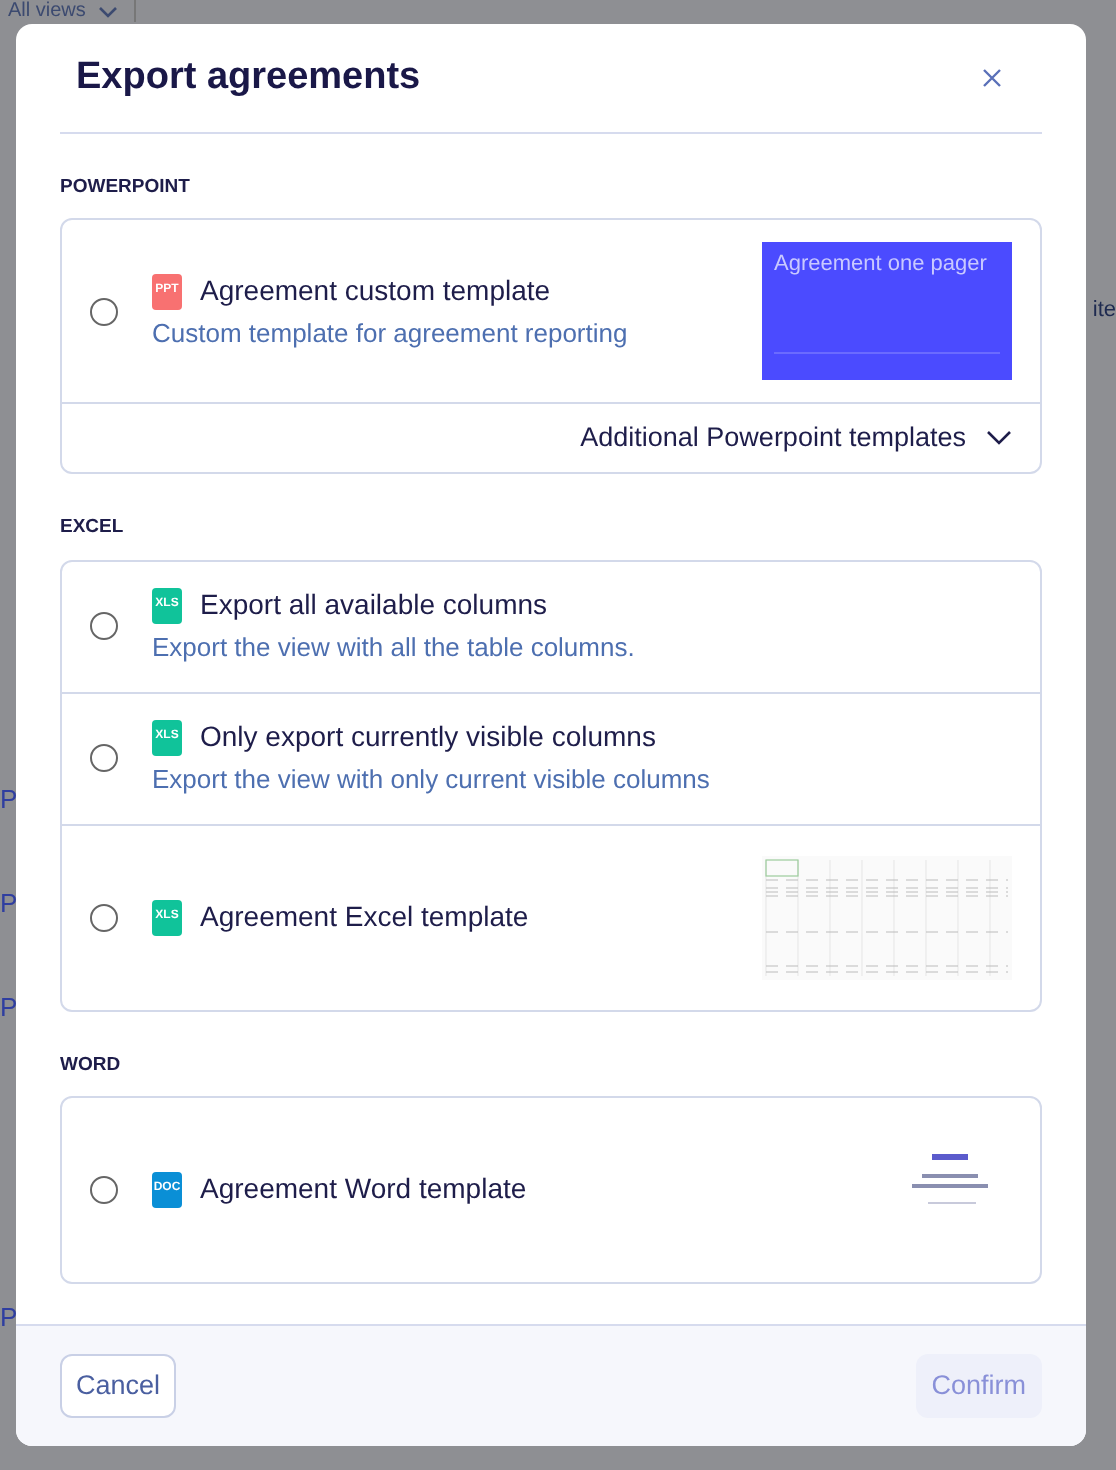 Image resolution: width=1116 pixels, height=1470 pixels. What do you see at coordinates (107, 11) in the screenshot?
I see `chevron-down-icon` at bounding box center [107, 11].